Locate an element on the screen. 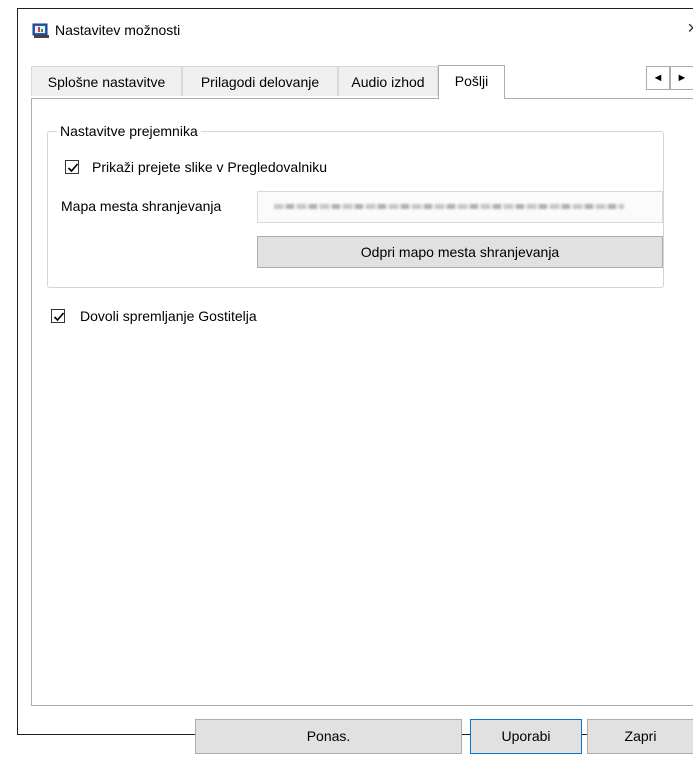  title-bar: Nastavitev možnosti × is located at coordinates (355, 29).